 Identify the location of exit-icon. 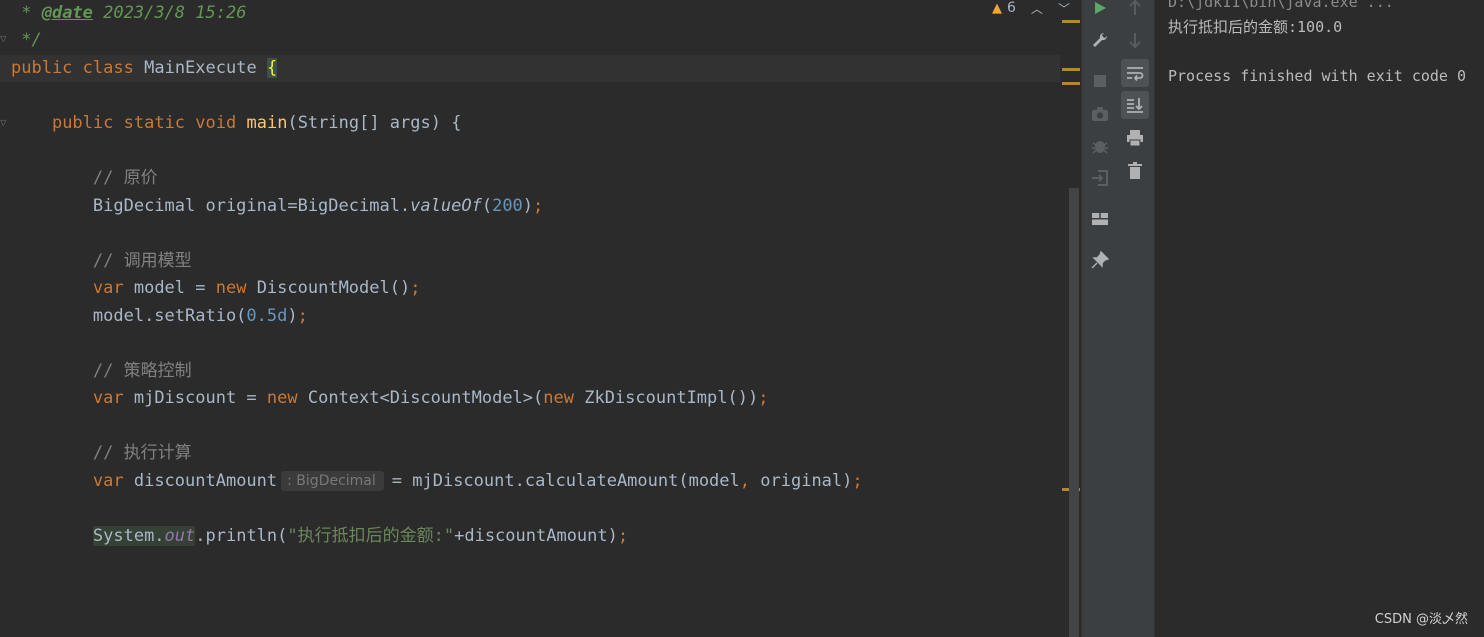
(1100, 178).